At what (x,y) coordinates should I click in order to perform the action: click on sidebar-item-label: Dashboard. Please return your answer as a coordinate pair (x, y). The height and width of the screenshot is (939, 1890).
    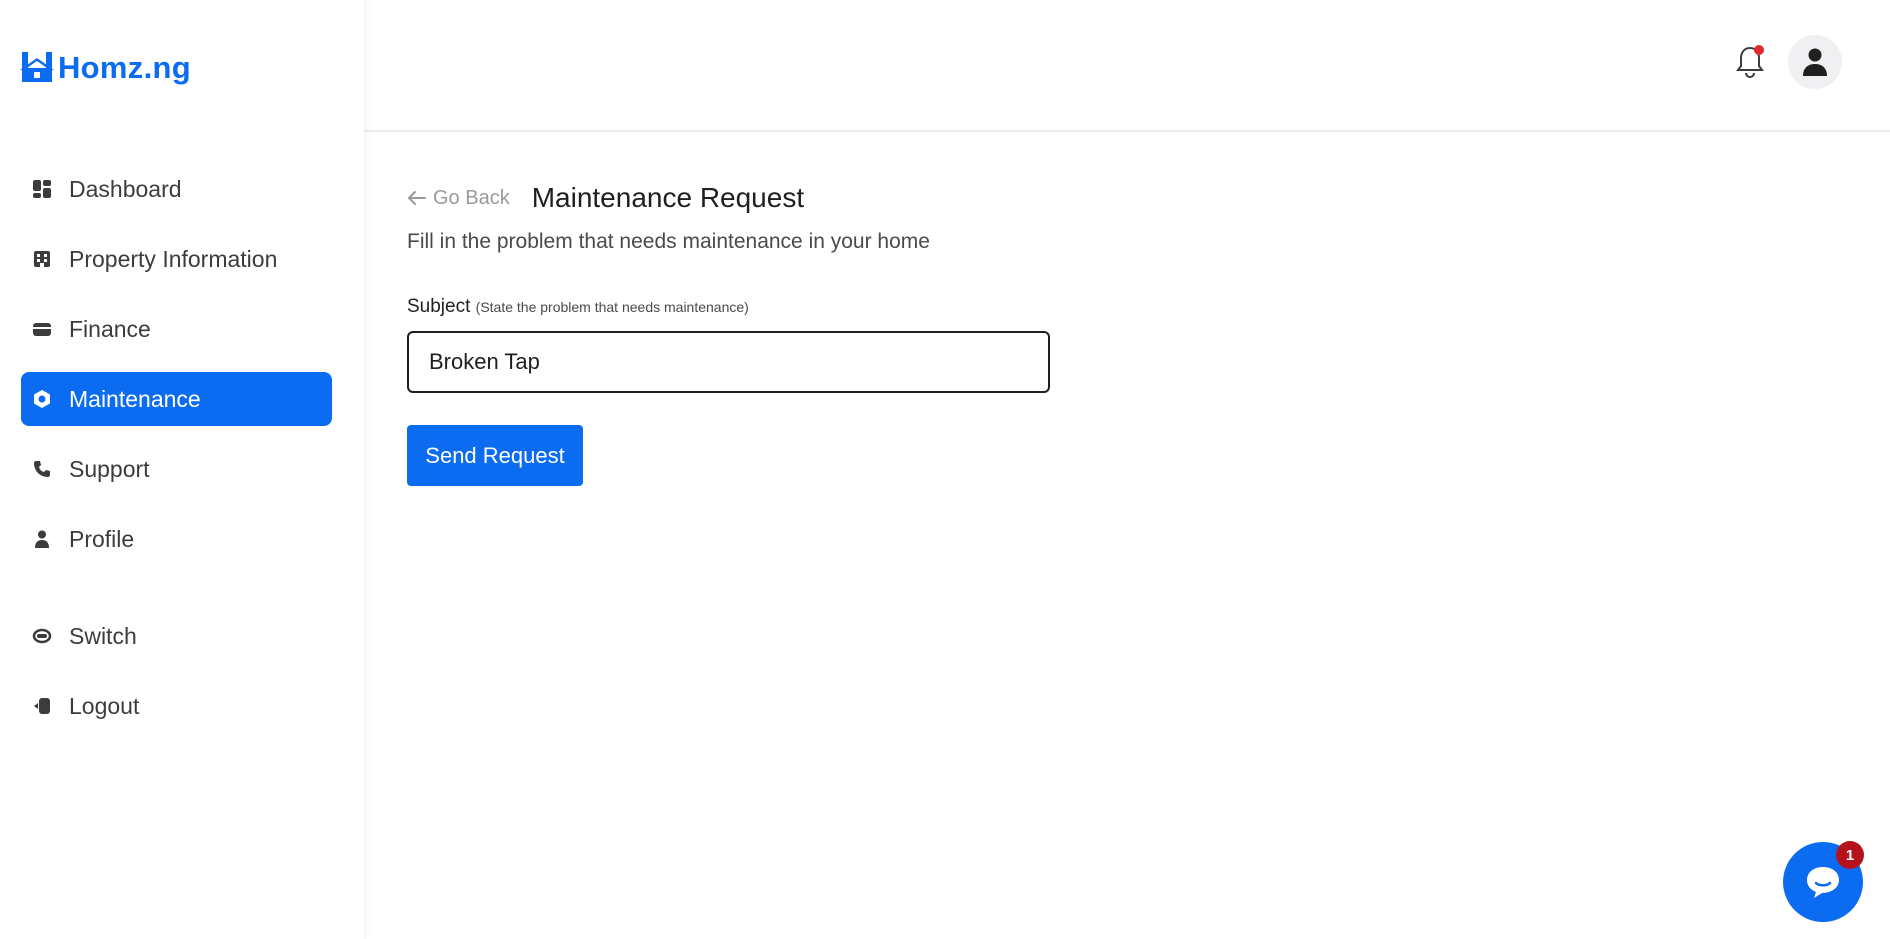
    Looking at the image, I should click on (125, 188).